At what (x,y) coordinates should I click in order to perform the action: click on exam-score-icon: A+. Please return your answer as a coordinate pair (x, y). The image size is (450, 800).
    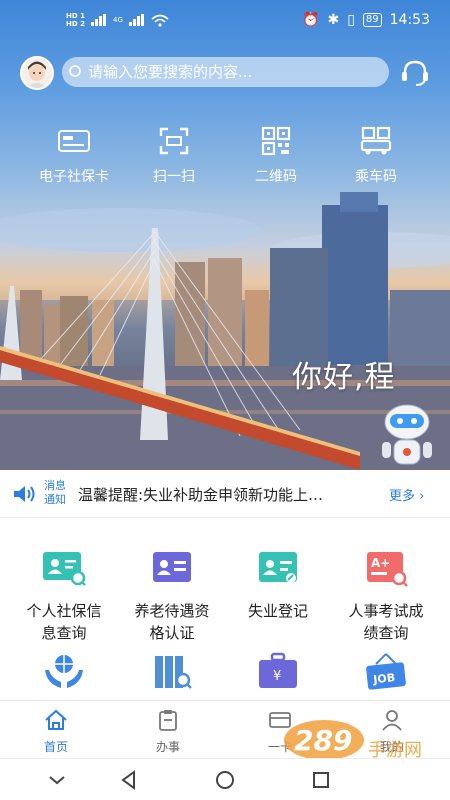
    Looking at the image, I should click on (387, 569).